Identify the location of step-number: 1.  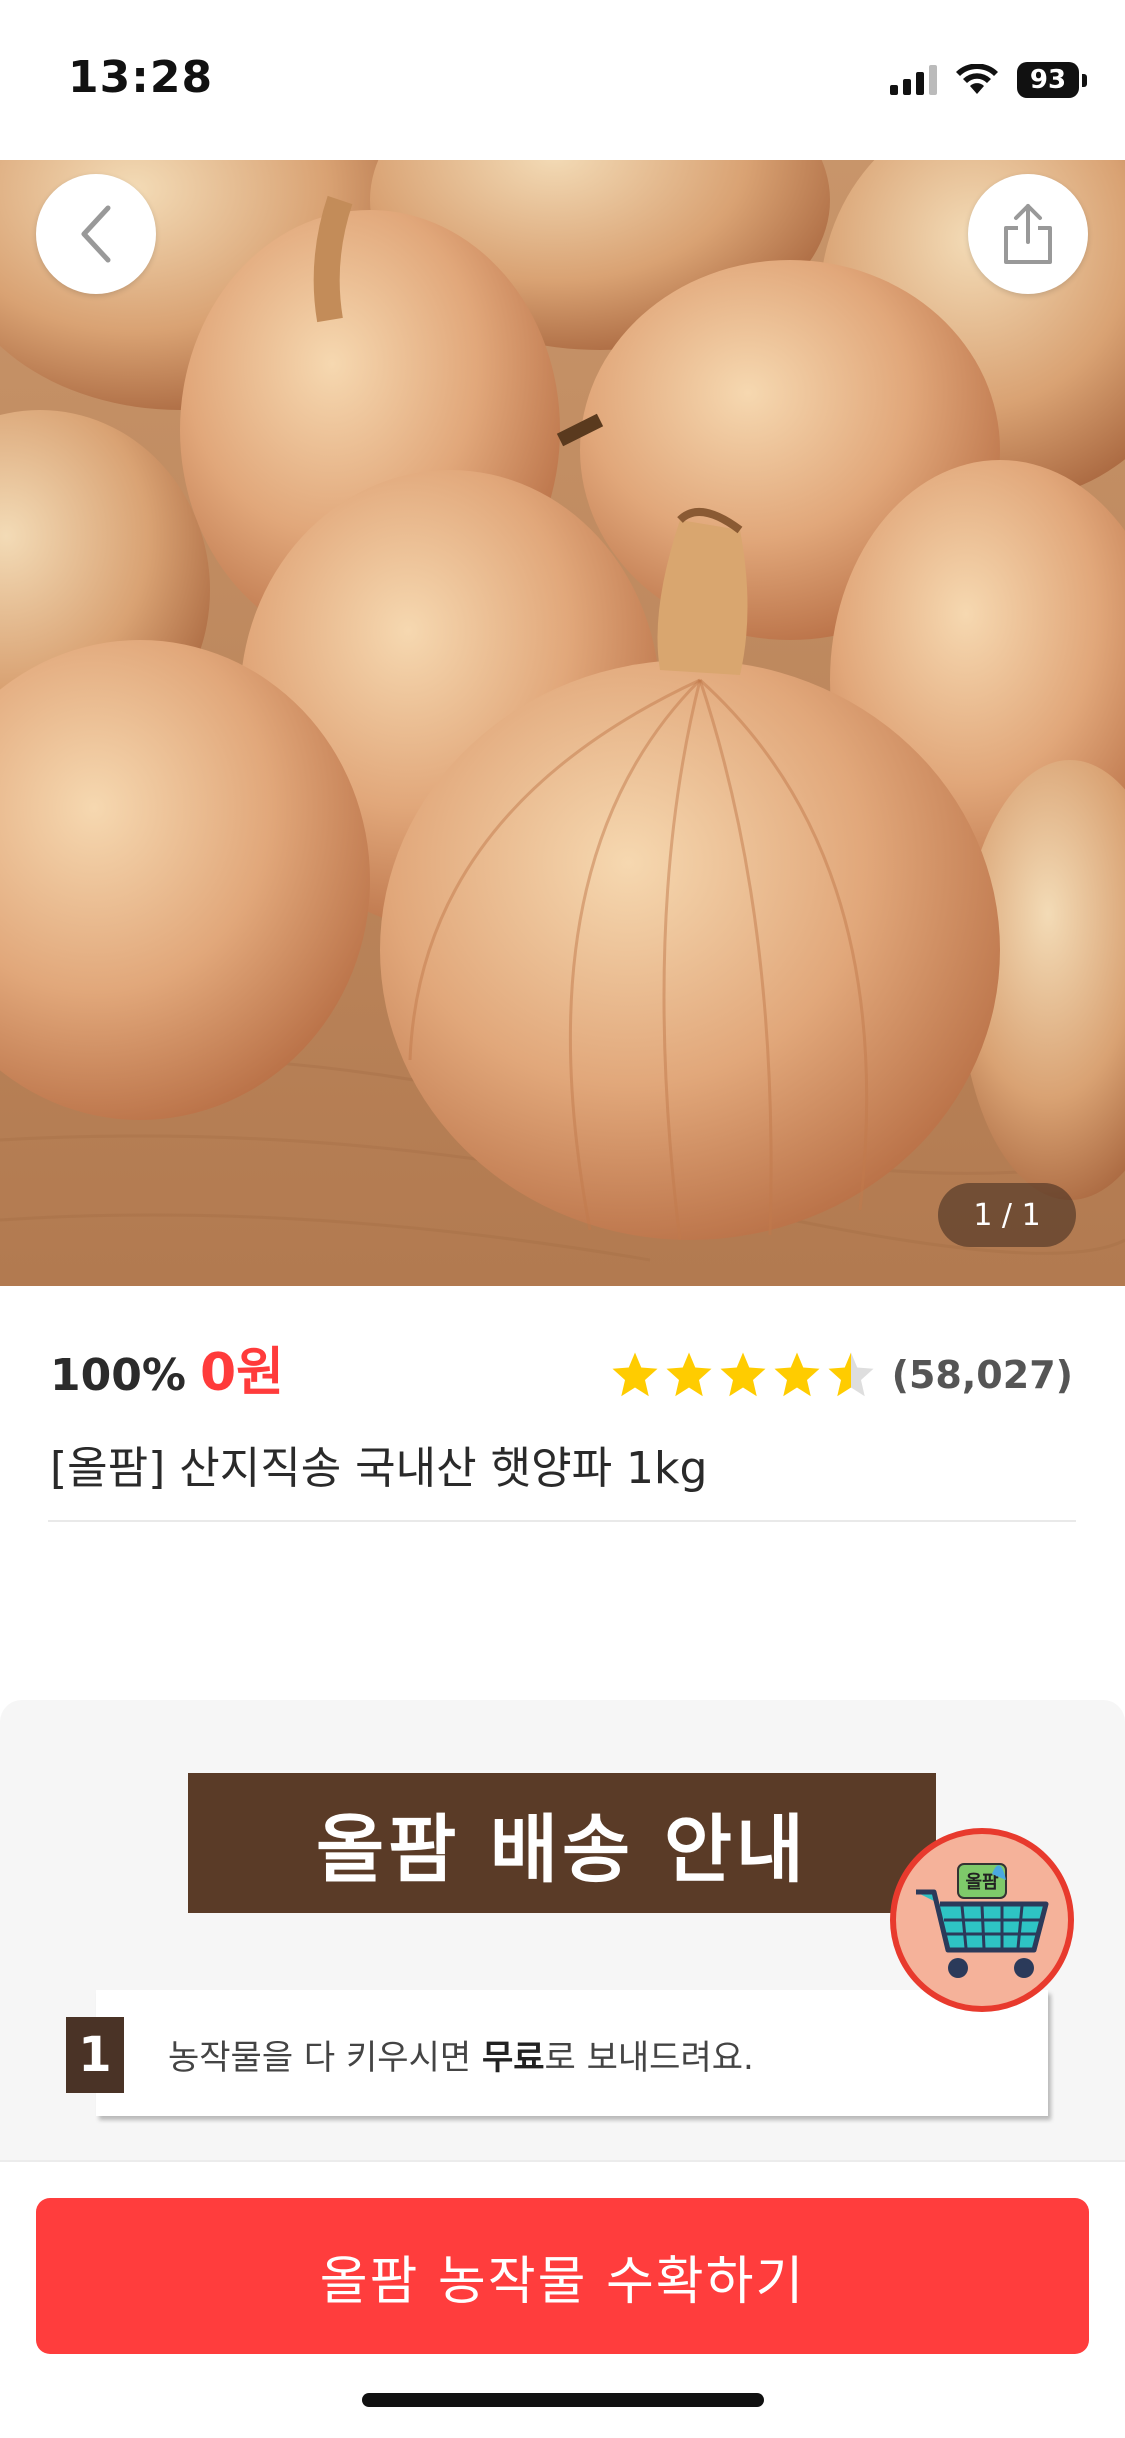
(95, 2055).